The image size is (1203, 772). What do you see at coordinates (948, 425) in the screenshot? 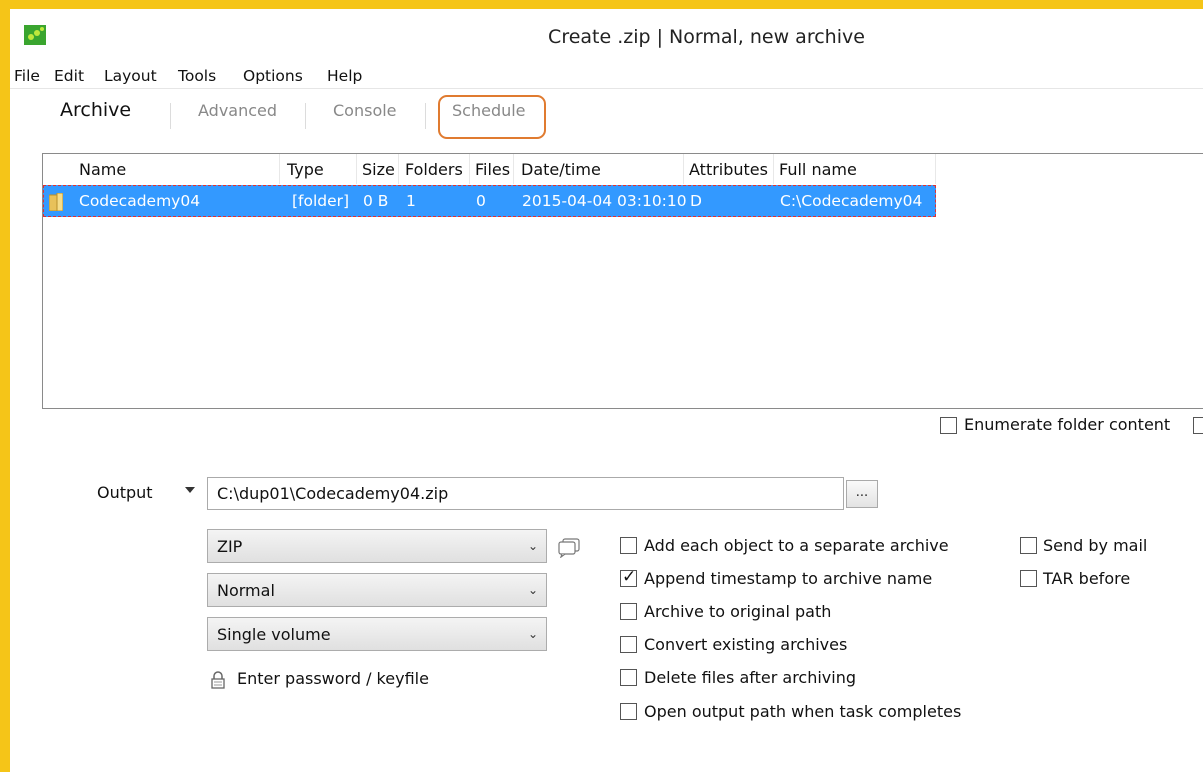
I see `enumerate-checkbox` at bounding box center [948, 425].